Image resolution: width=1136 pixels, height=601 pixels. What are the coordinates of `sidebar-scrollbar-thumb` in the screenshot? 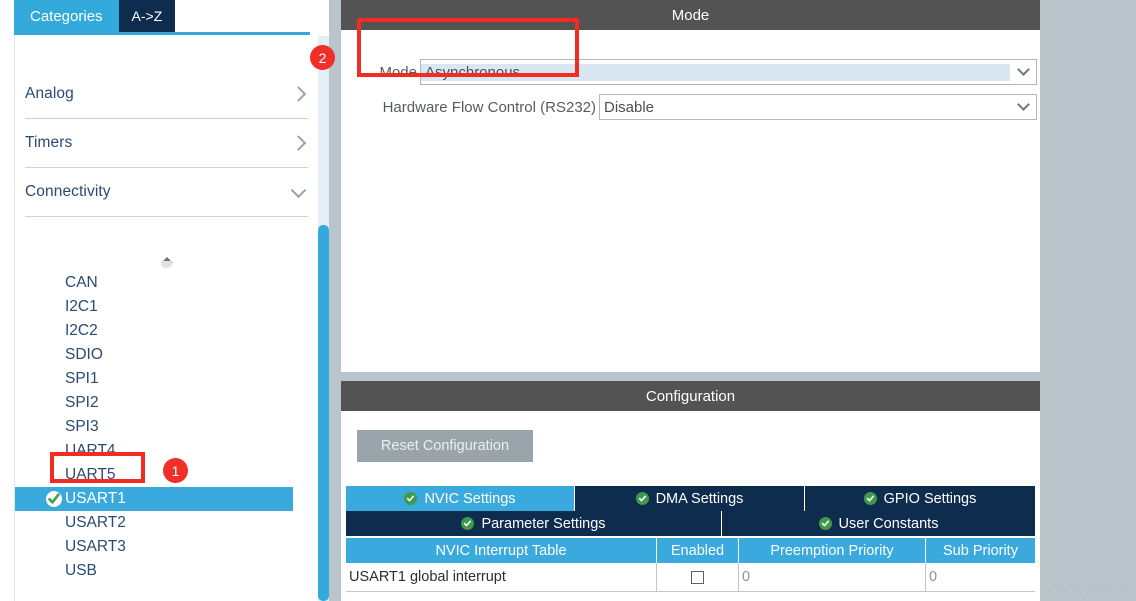 It's located at (323, 413).